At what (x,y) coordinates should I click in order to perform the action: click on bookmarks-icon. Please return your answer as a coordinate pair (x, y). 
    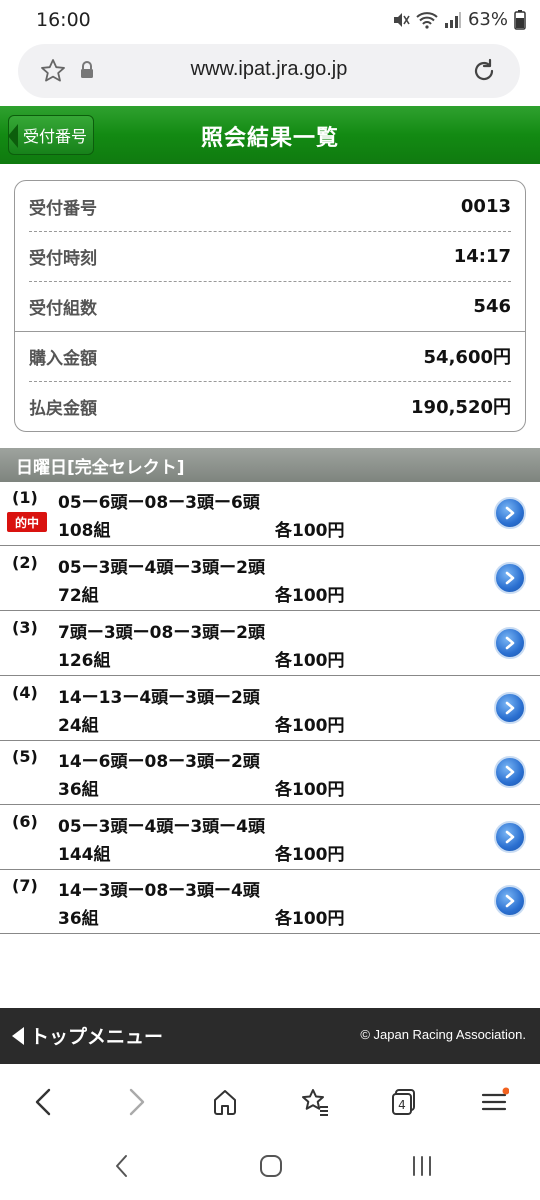
    Looking at the image, I should click on (315, 1102).